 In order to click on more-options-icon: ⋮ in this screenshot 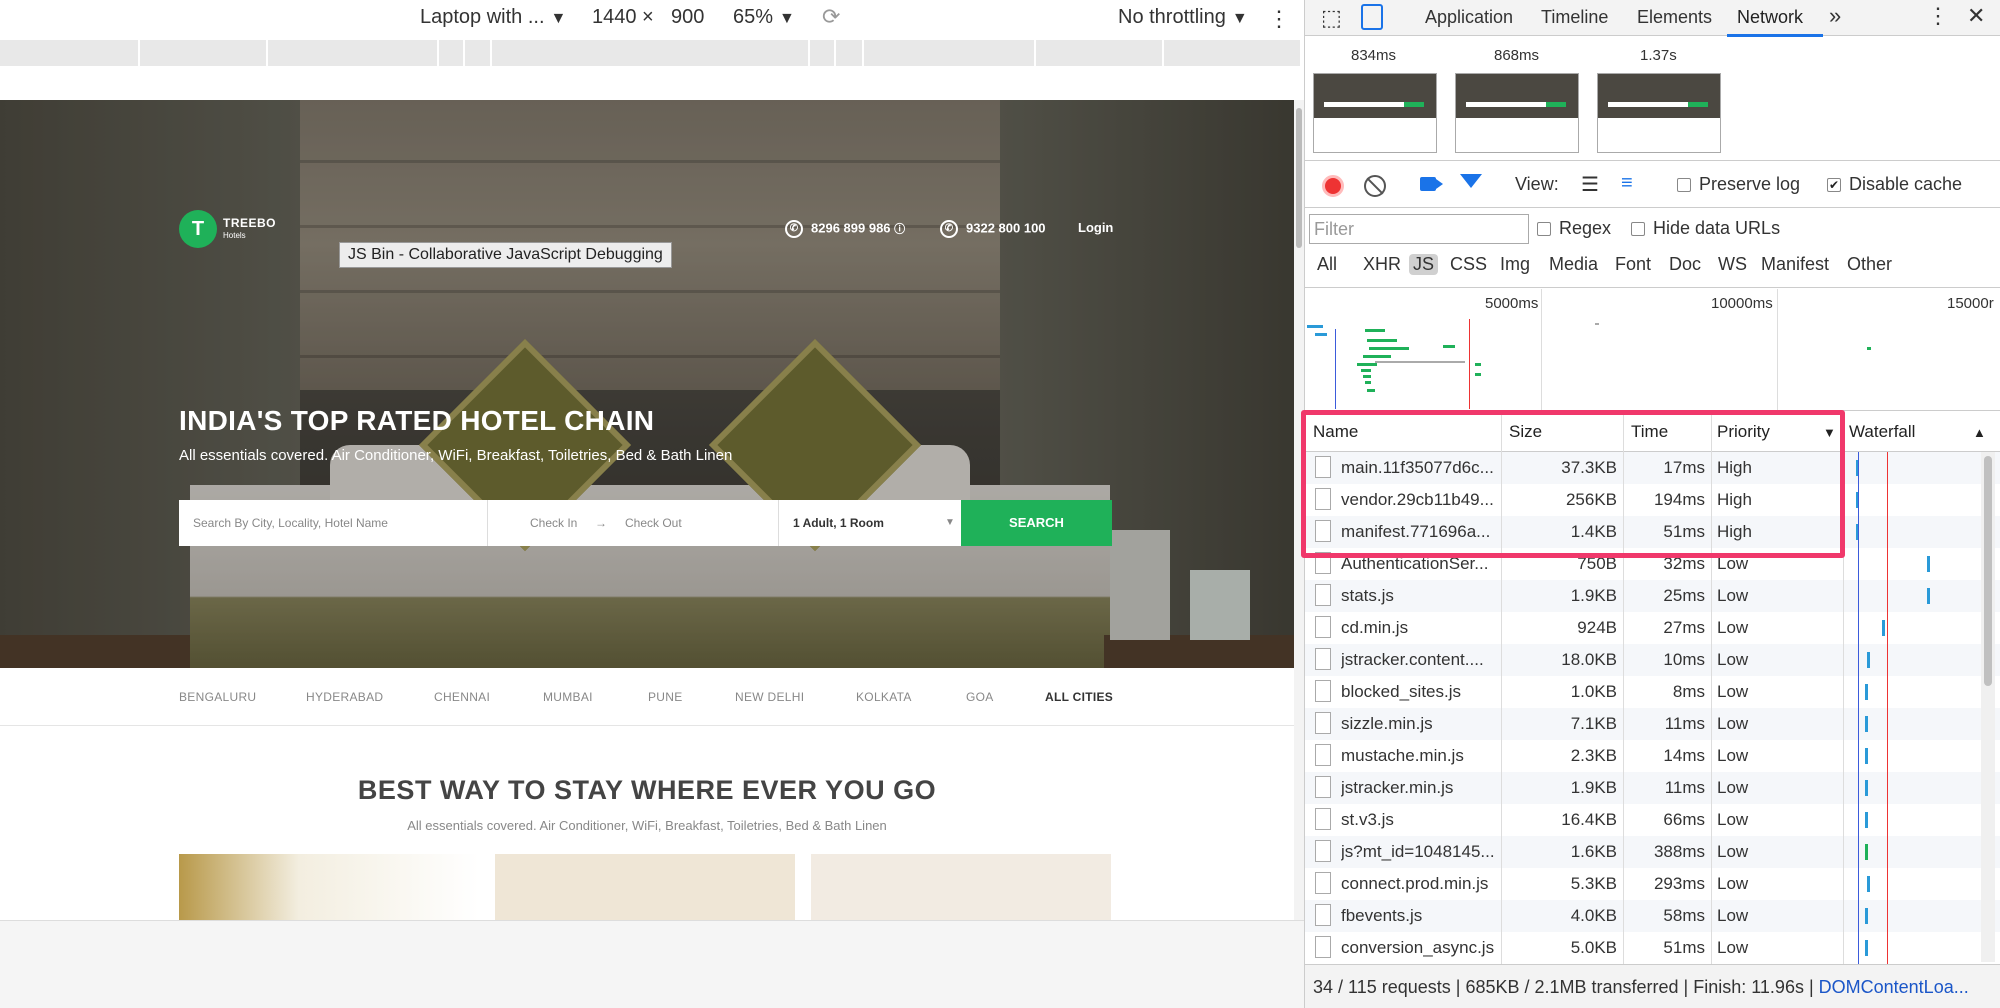, I will do `click(1279, 19)`.